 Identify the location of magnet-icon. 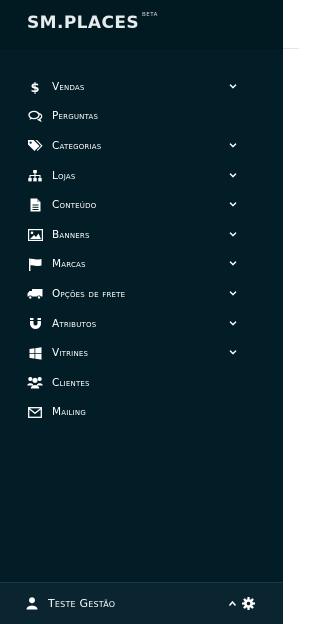
(35, 324).